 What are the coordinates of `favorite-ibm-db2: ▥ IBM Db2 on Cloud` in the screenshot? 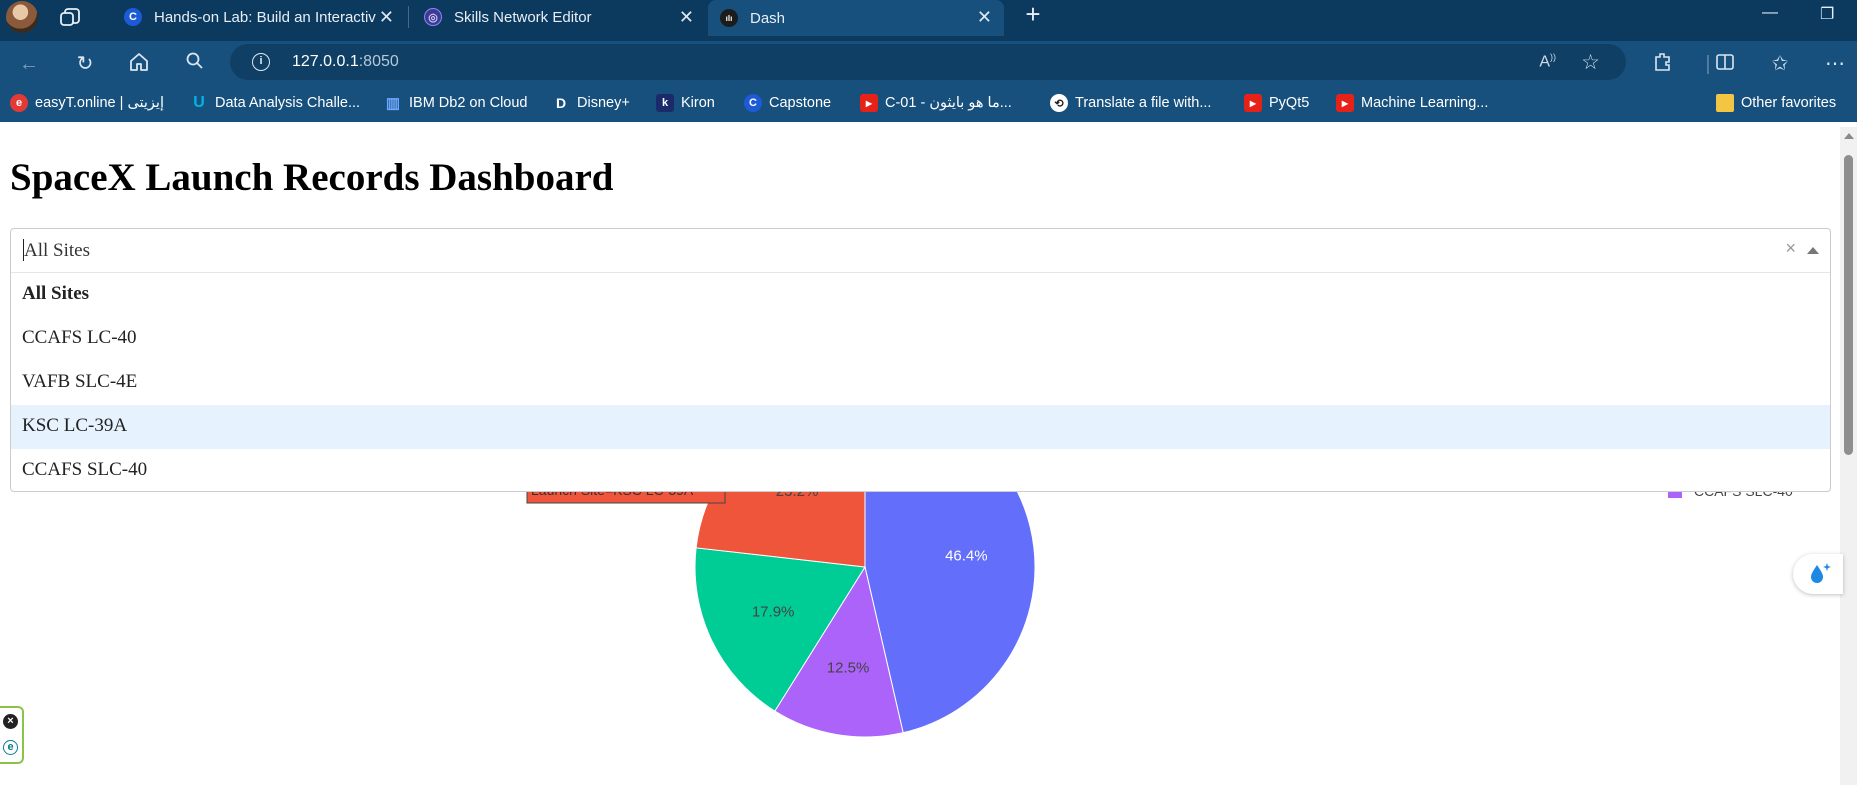 It's located at (456, 103).